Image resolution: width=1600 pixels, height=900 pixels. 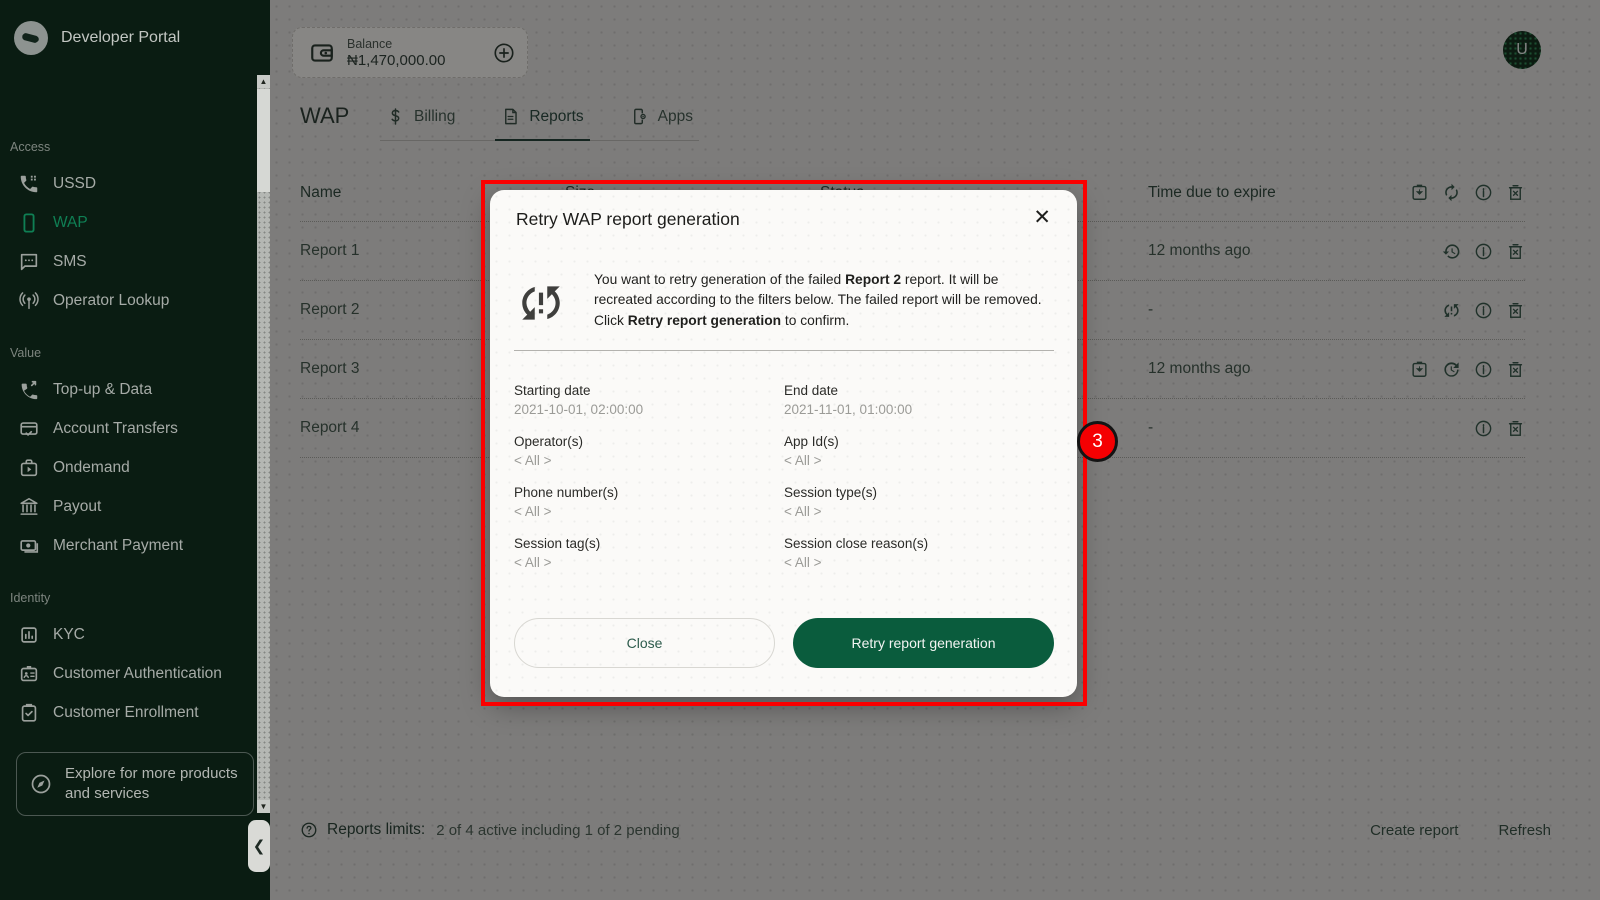 What do you see at coordinates (923, 643) in the screenshot?
I see `retry-report-generation-button: Retry report generation` at bounding box center [923, 643].